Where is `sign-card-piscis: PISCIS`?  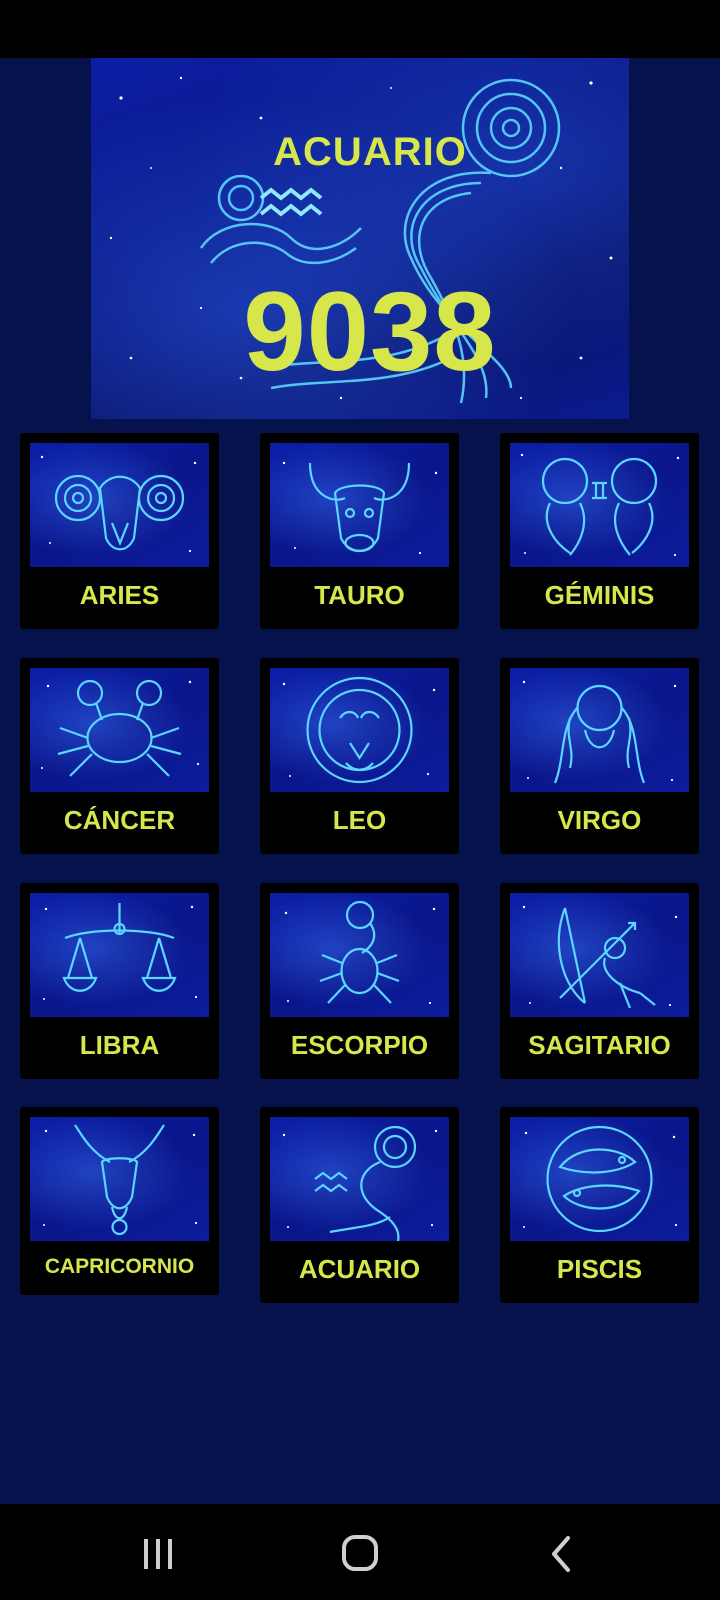 sign-card-piscis: PISCIS is located at coordinates (599, 1205).